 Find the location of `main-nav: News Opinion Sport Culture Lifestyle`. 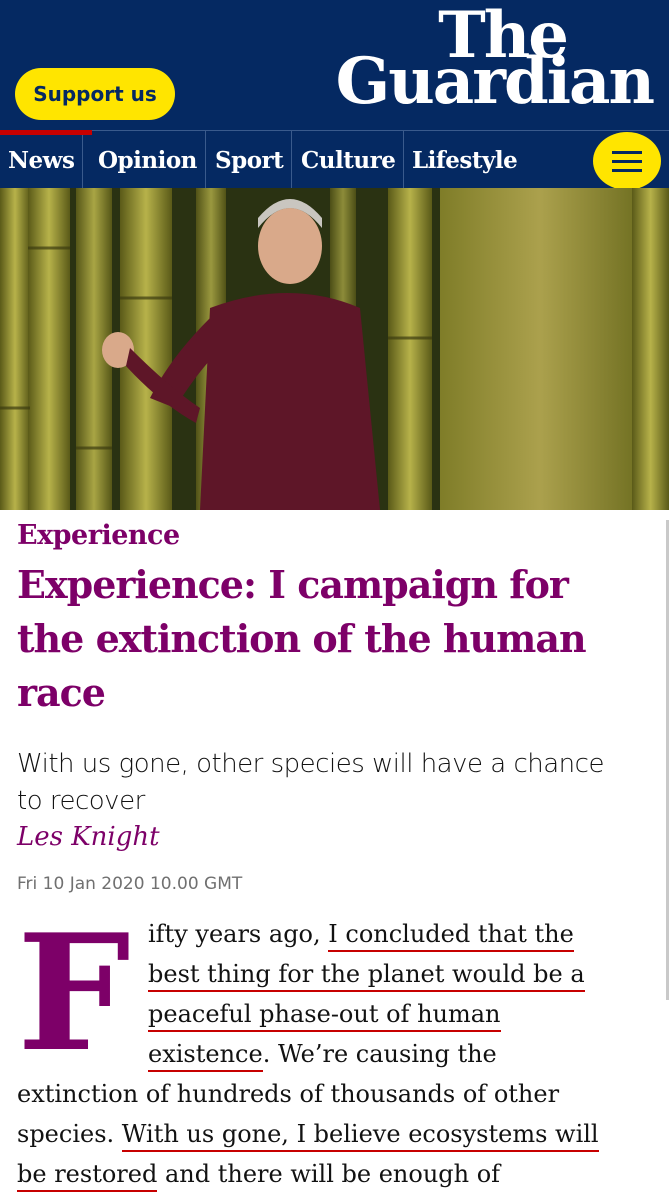

main-nav: News Opinion Sport Culture Lifestyle is located at coordinates (334, 159).